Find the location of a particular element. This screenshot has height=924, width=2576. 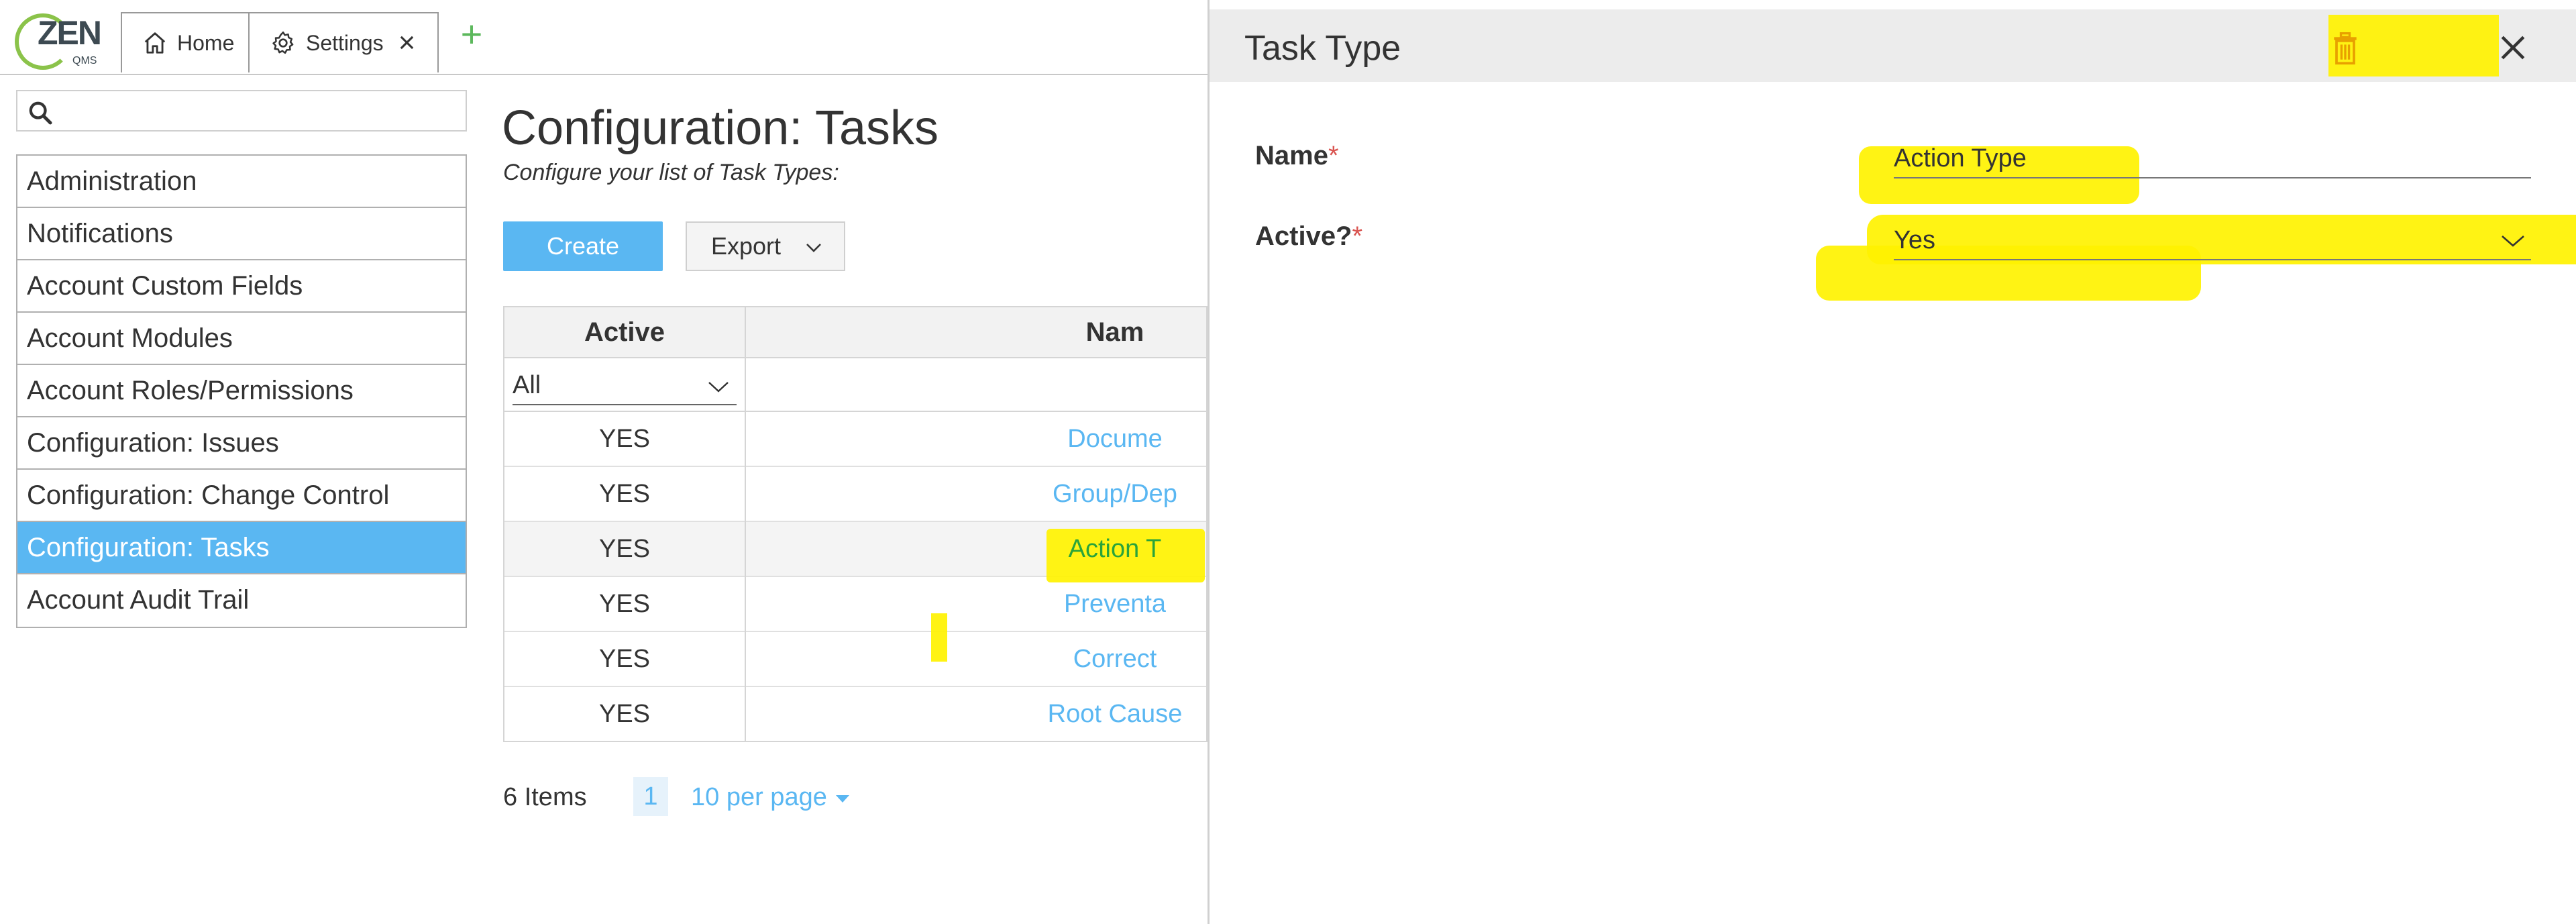

column-header-name: Nam is located at coordinates (976, 332).